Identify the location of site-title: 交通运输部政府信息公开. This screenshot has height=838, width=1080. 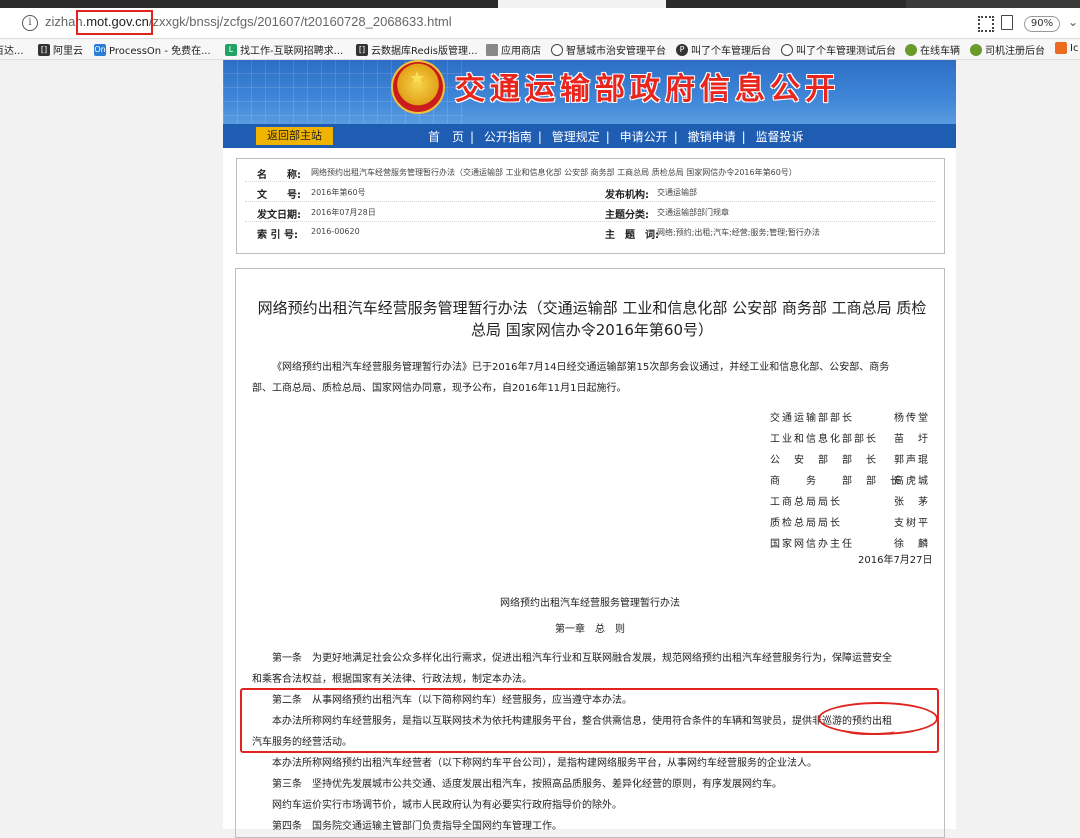
(647, 89).